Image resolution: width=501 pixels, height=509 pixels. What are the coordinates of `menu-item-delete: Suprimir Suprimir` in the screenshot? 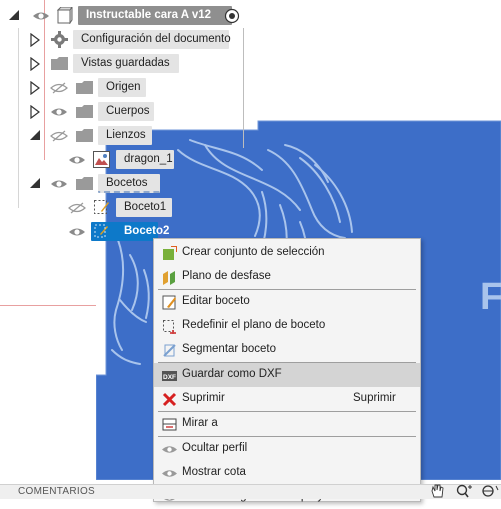 It's located at (287, 399).